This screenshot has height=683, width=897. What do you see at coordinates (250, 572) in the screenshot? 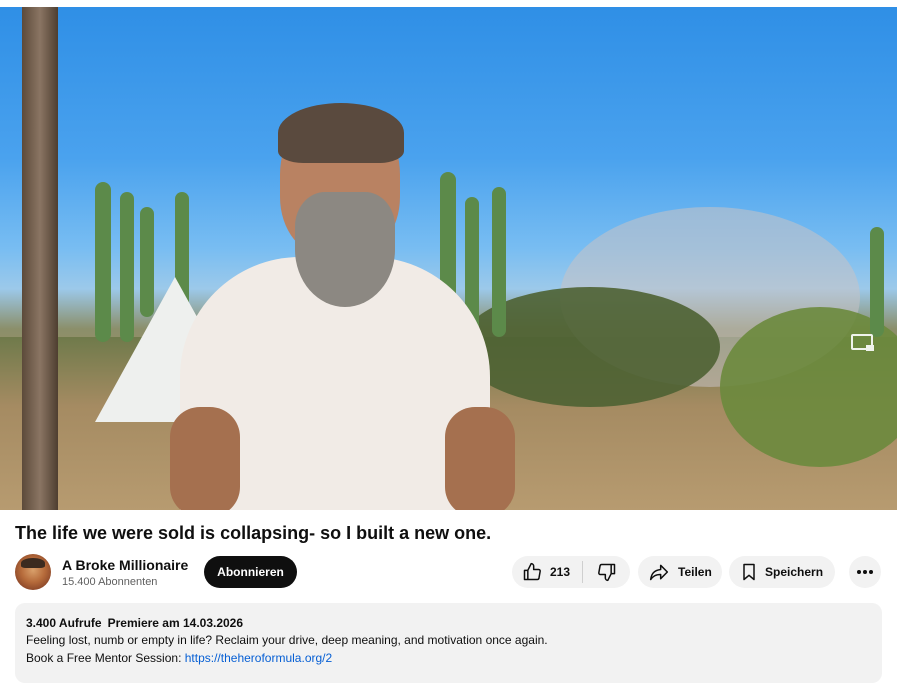
I see `subscribe-button: Abonnieren` at bounding box center [250, 572].